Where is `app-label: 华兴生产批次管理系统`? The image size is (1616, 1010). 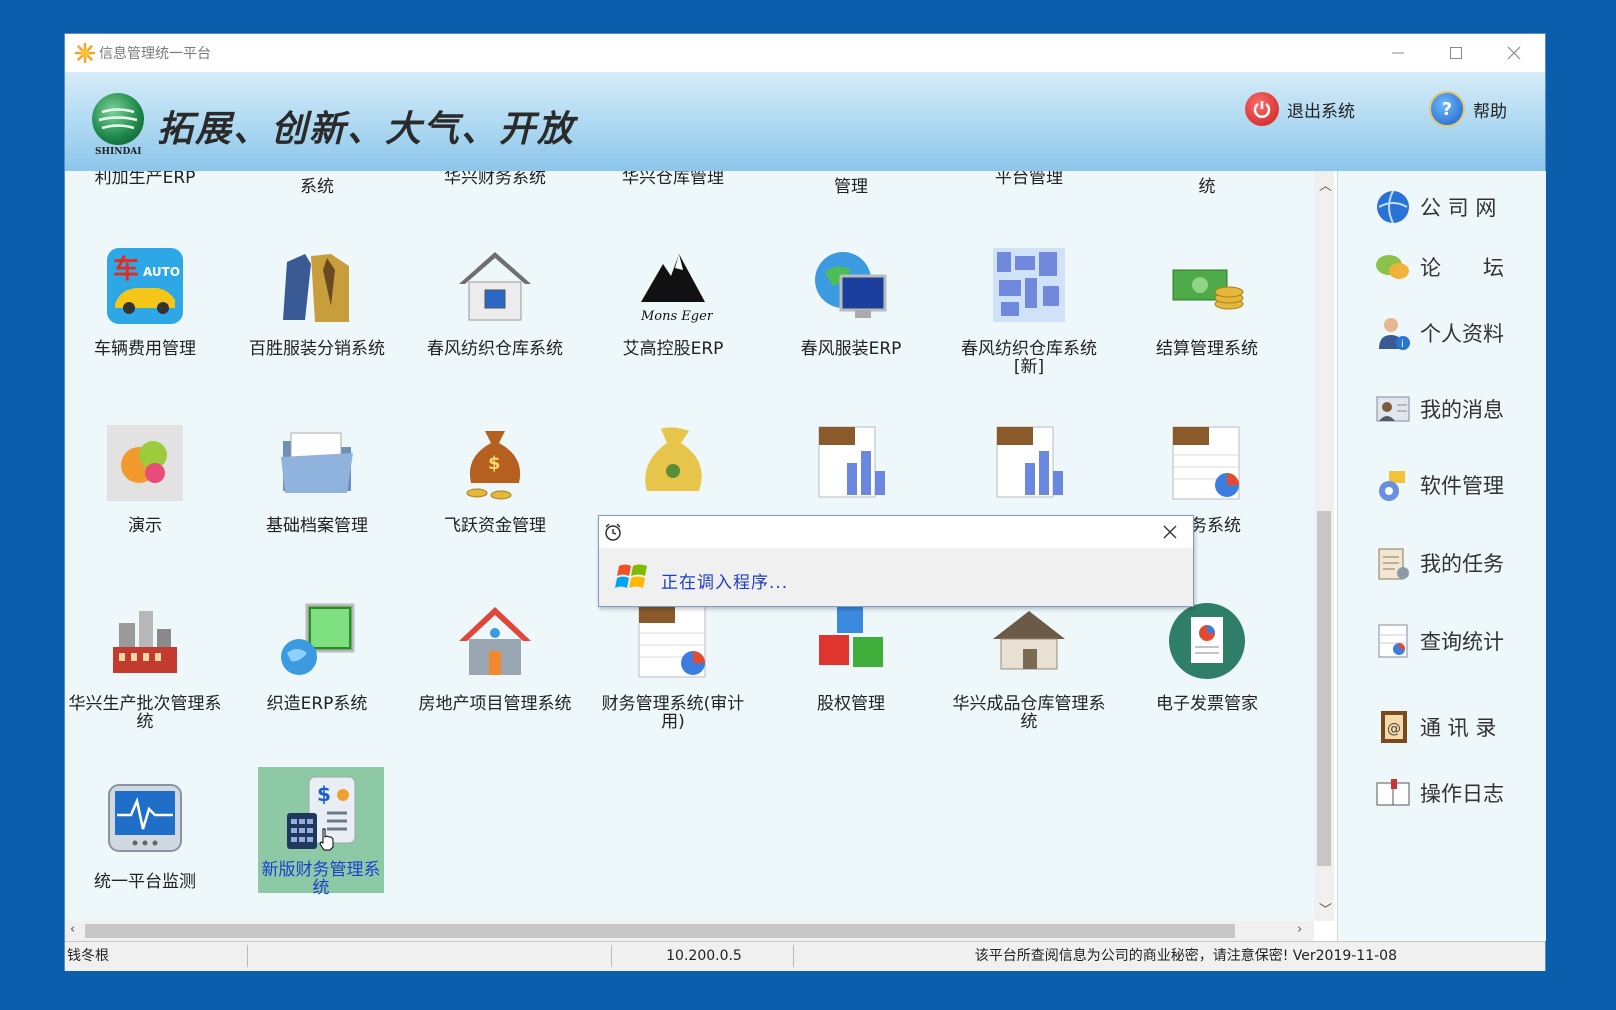
app-label: 华兴生产批次管理系统 is located at coordinates (145, 713).